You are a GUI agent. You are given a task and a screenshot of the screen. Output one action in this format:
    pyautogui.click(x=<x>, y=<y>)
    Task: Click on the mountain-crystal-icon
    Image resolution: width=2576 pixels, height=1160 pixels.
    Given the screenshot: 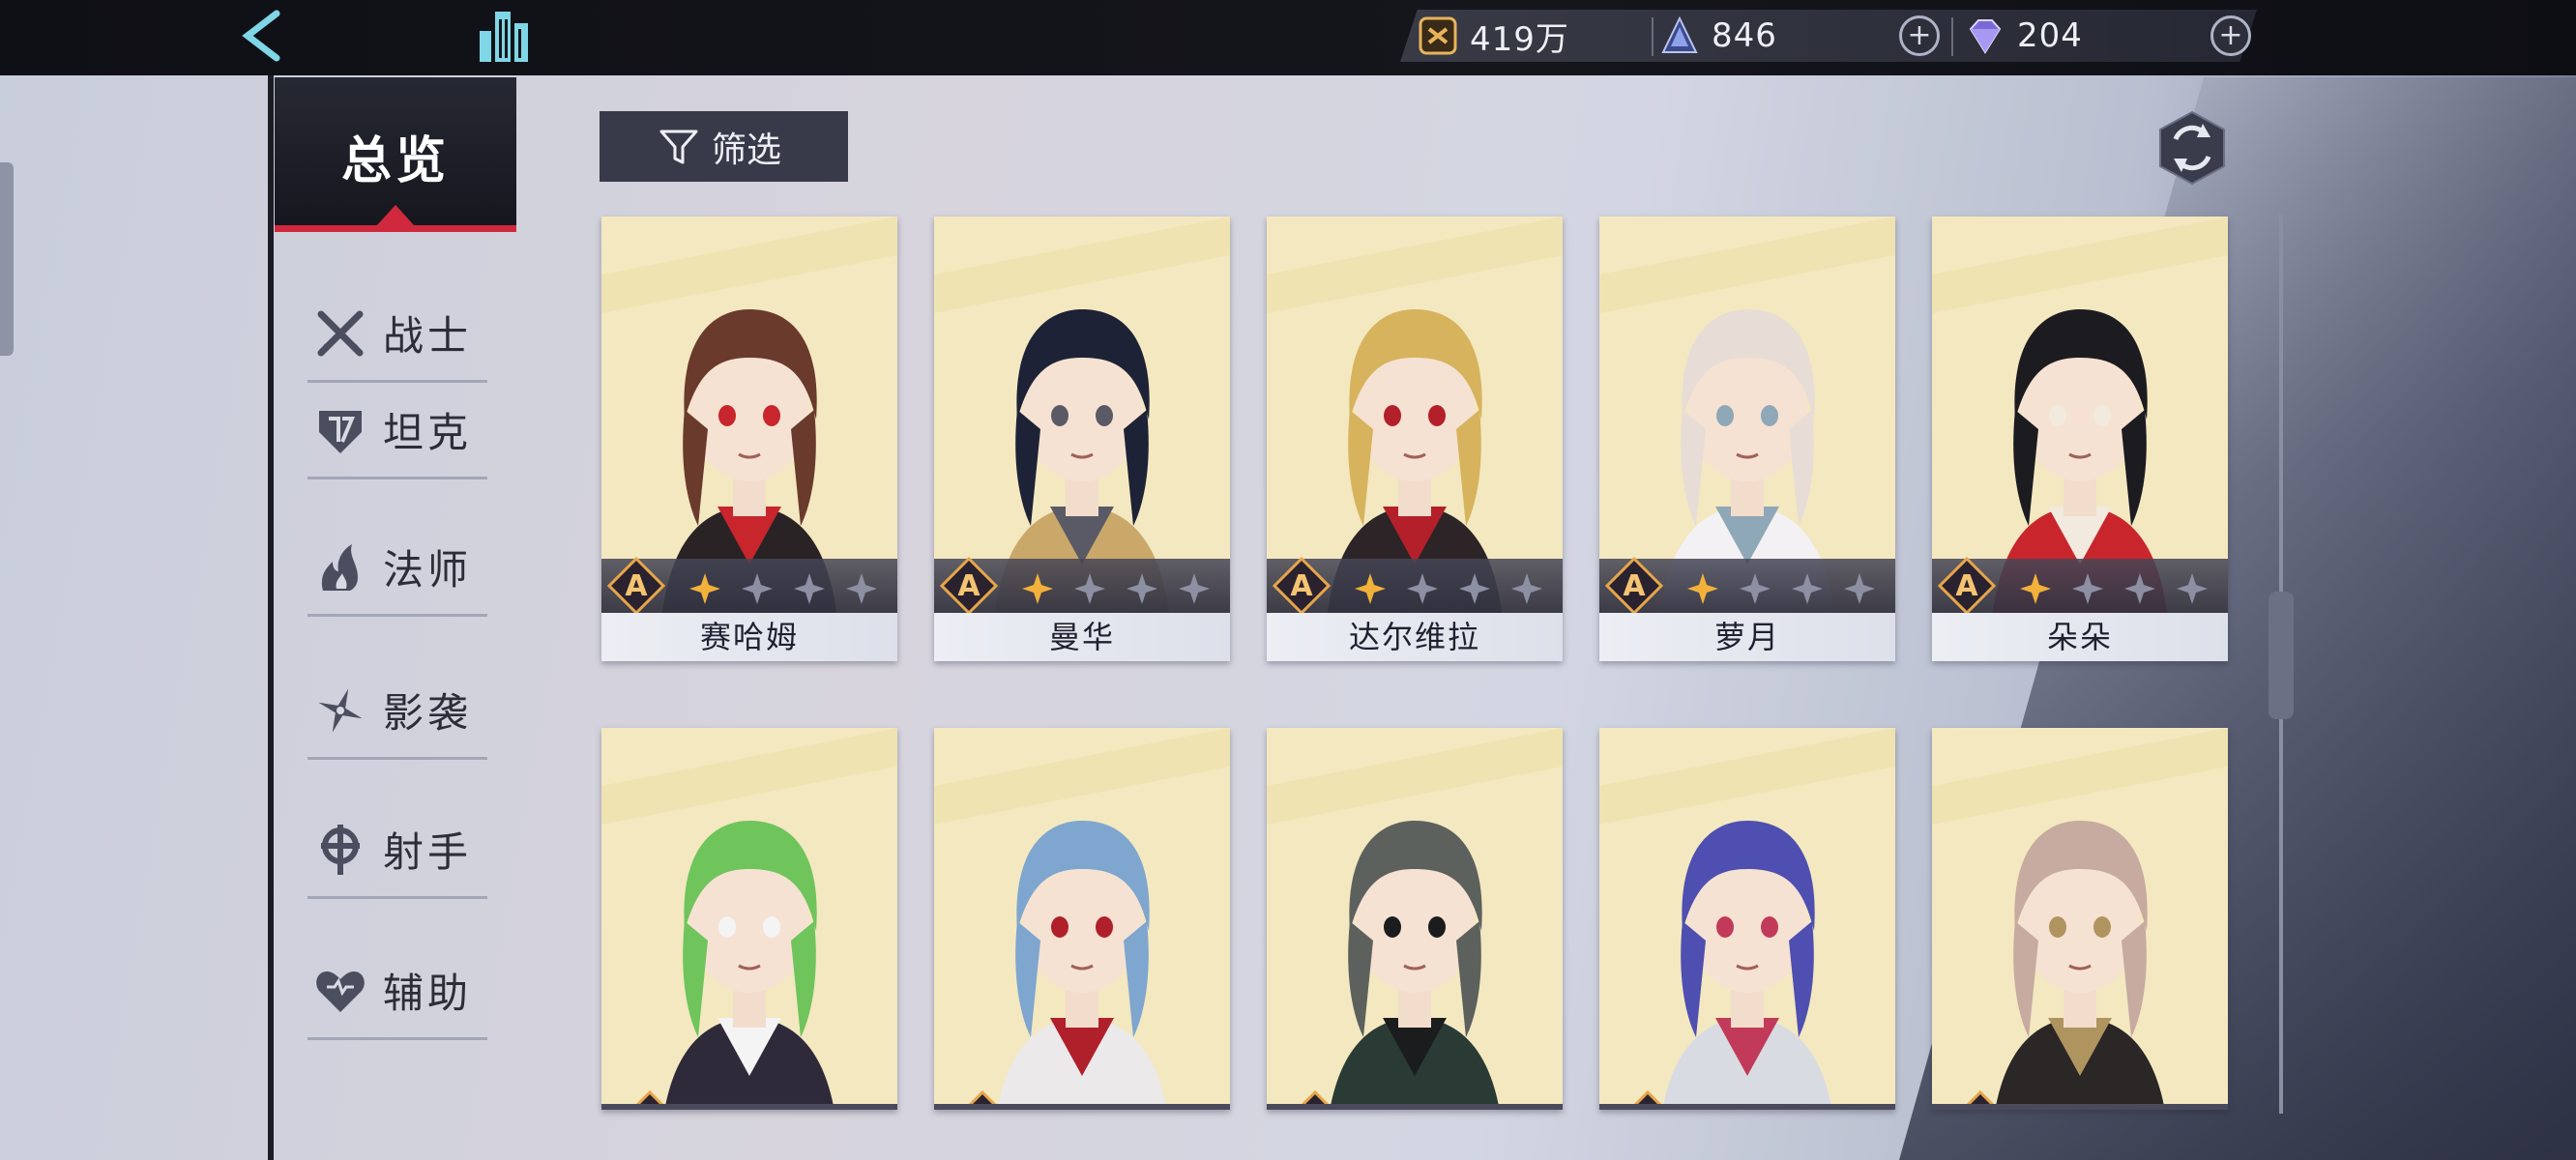 What is the action you would take?
    pyautogui.click(x=1679, y=34)
    